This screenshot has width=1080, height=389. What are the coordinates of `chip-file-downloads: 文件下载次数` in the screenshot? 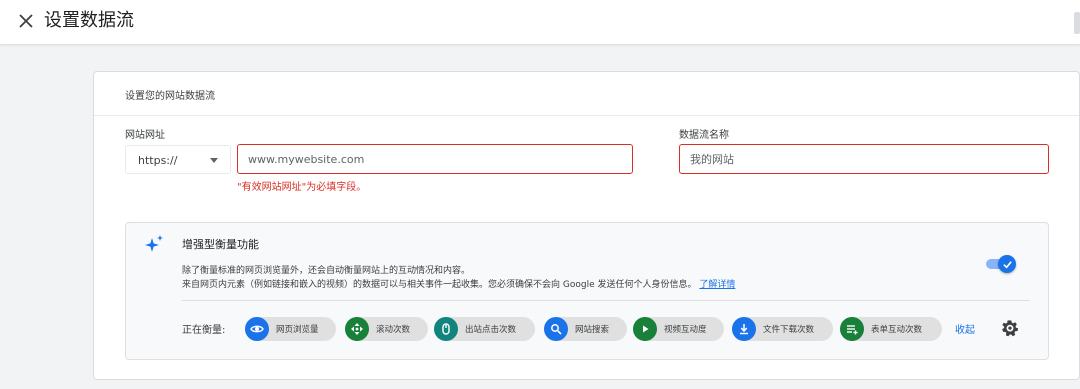 It's located at (782, 329).